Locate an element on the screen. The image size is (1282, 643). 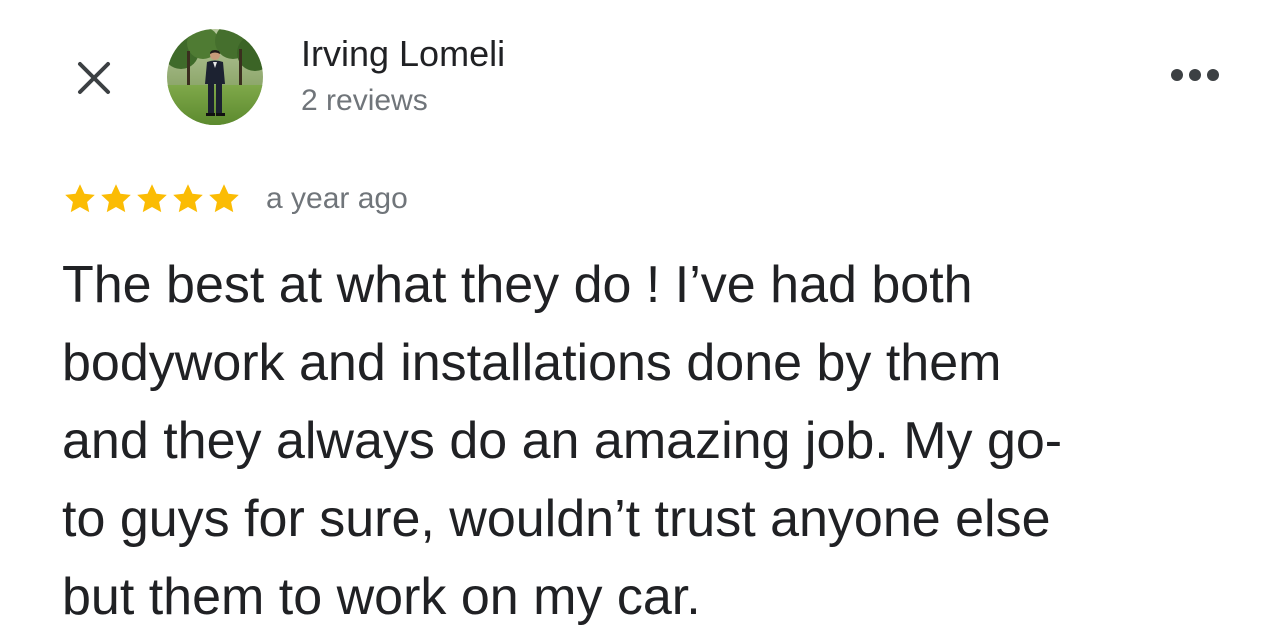
rating-row: a year ago is located at coordinates (235, 199).